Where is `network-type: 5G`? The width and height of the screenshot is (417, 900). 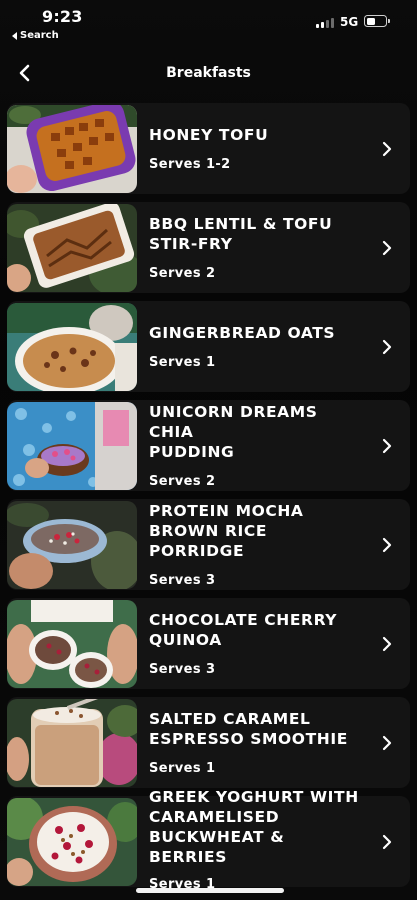
network-type: 5G is located at coordinates (349, 22).